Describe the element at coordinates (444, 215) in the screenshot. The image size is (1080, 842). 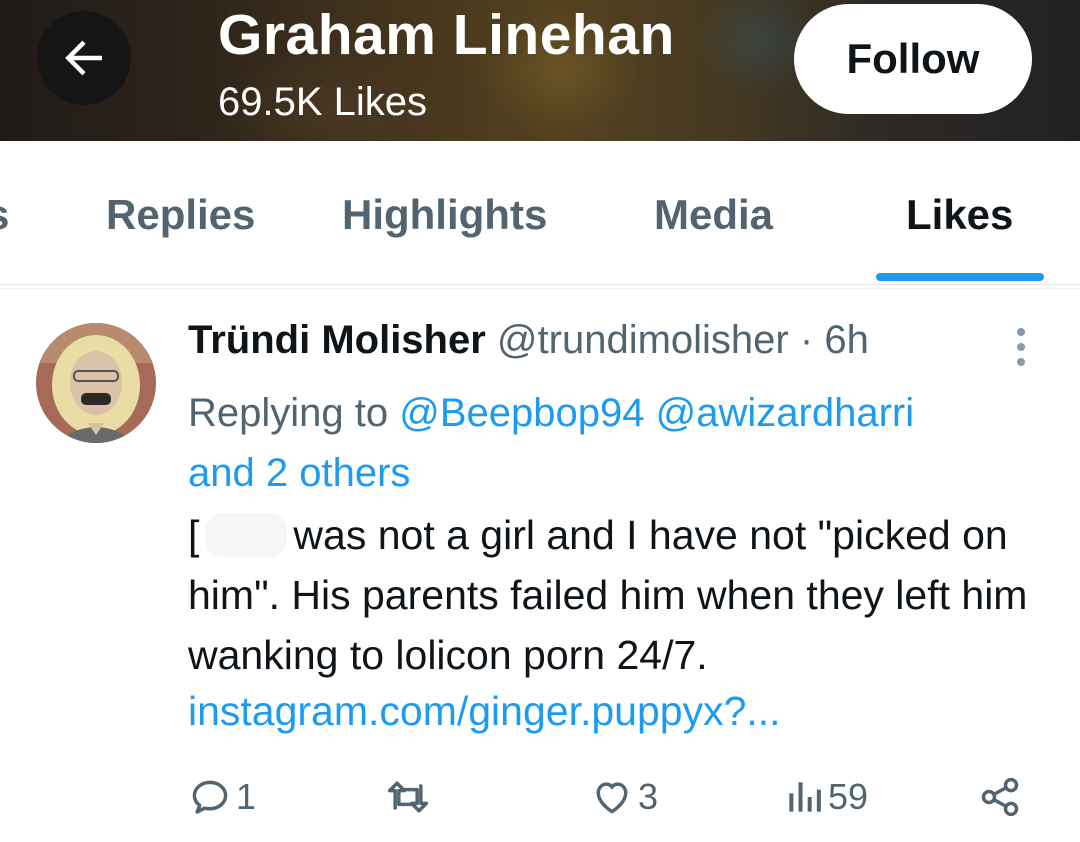
I see `tab-highlights: Highlights` at that location.